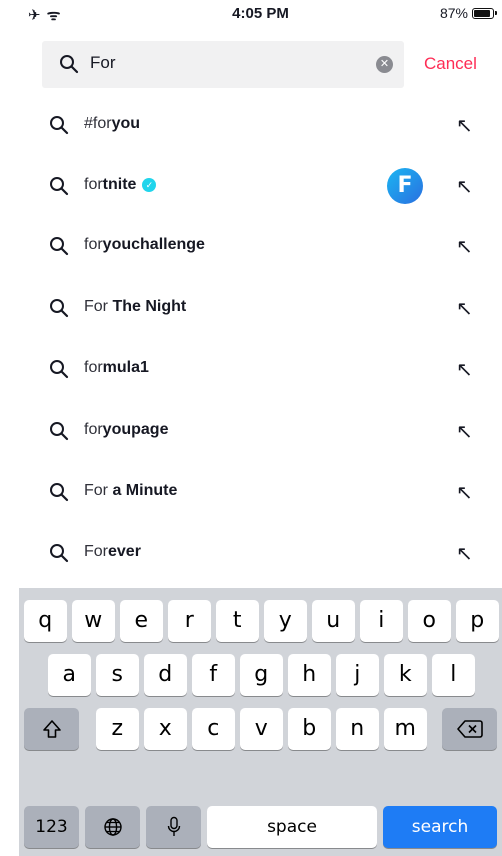  Describe the element at coordinates (153, 244) in the screenshot. I see `suggestion-completion-part: youchallenge` at that location.